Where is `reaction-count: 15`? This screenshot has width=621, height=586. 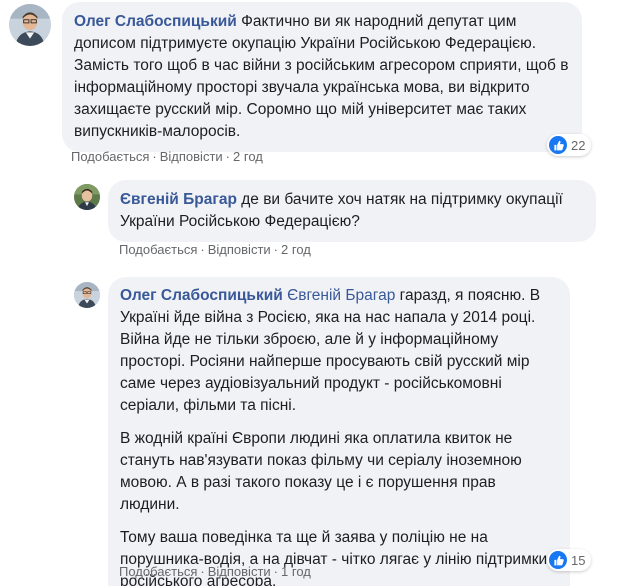
reaction-count: 15 is located at coordinates (578, 560).